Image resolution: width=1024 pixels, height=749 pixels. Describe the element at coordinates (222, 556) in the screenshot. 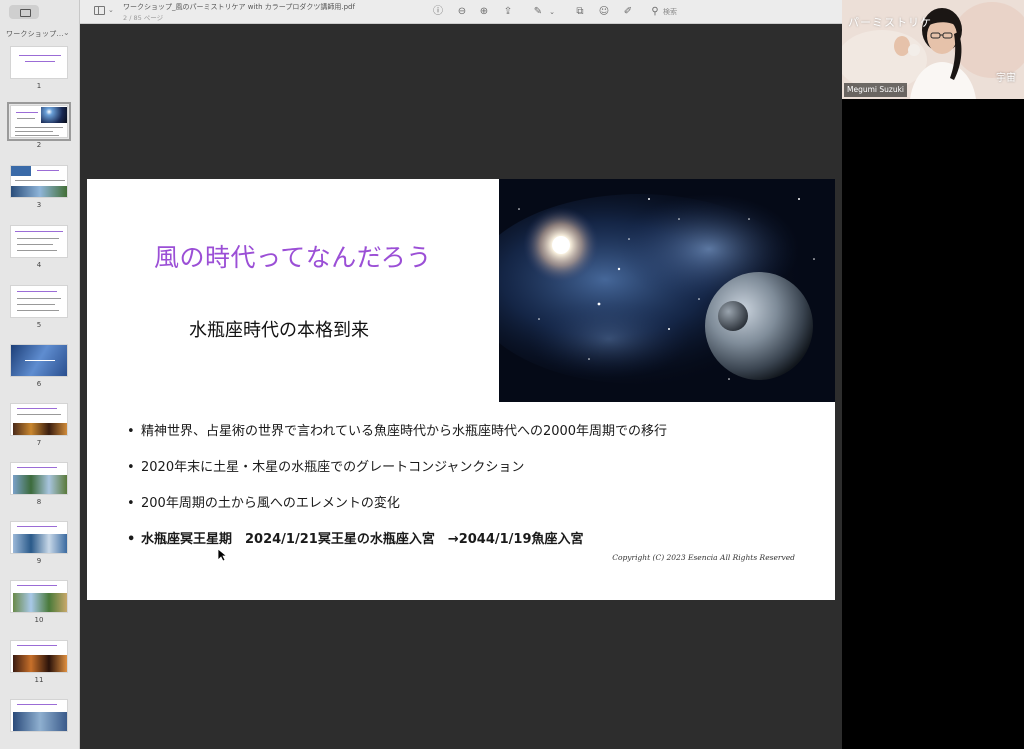

I see `mouse-cursor-icon` at that location.